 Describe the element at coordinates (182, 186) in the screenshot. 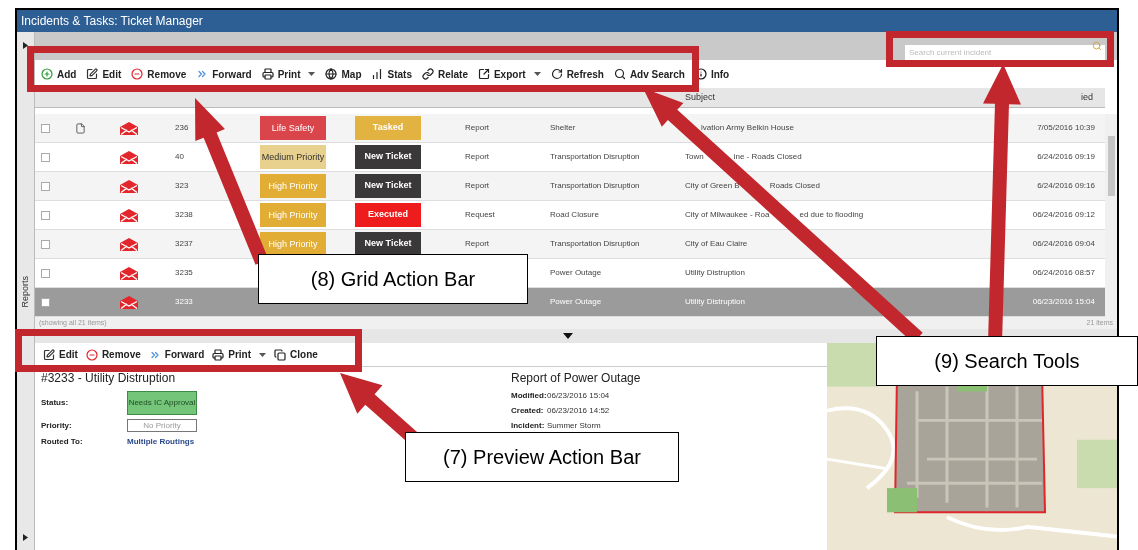

I see `id-cell-text: 323` at that location.